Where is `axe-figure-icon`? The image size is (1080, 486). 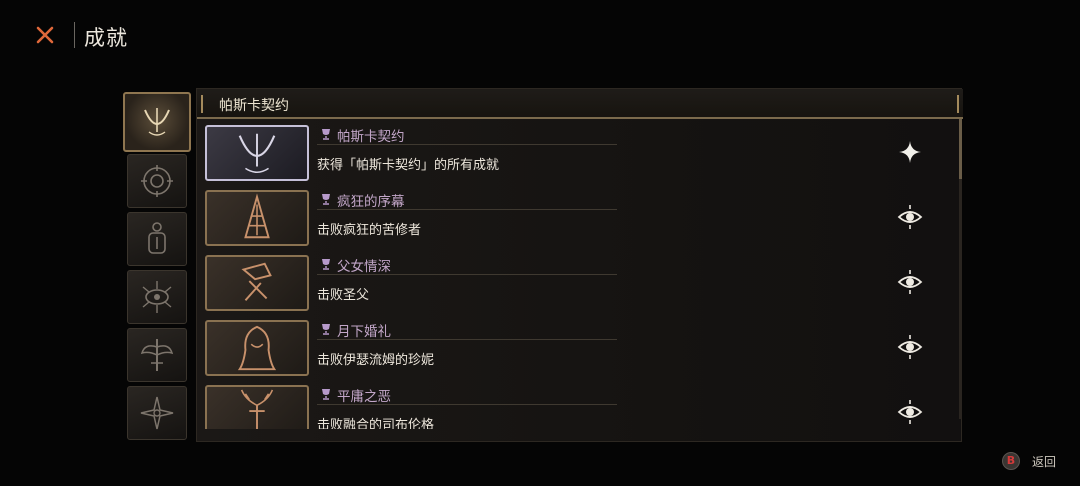 axe-figure-icon is located at coordinates (256, 281).